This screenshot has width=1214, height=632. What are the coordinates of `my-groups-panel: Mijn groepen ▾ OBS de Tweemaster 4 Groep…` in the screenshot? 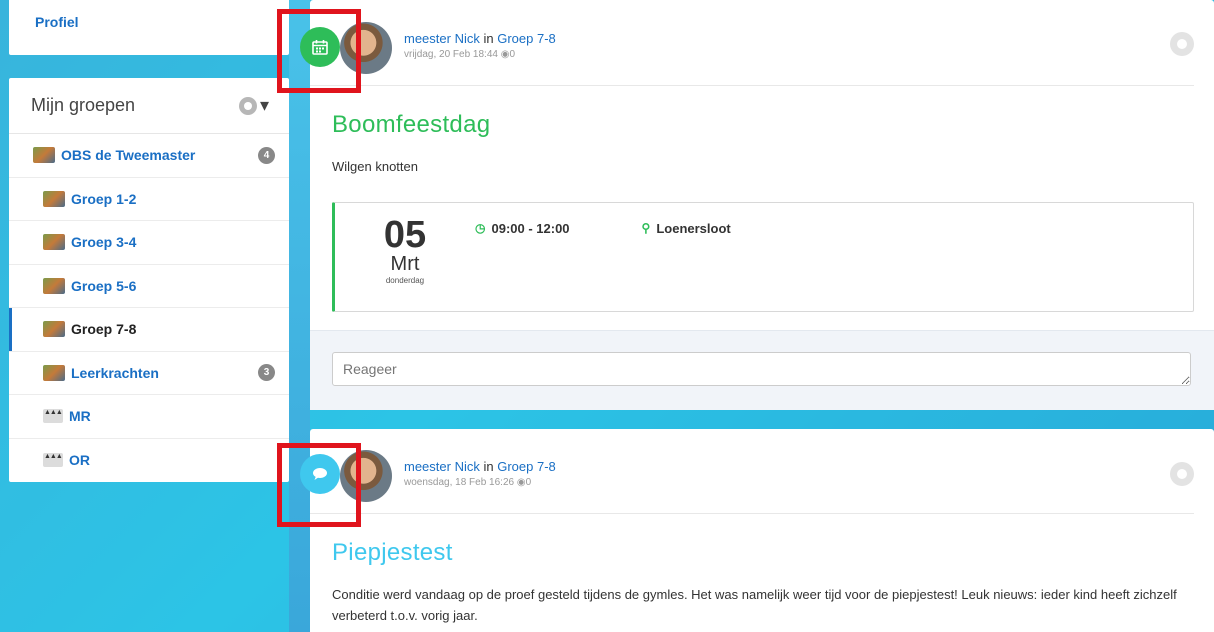 It's located at (149, 280).